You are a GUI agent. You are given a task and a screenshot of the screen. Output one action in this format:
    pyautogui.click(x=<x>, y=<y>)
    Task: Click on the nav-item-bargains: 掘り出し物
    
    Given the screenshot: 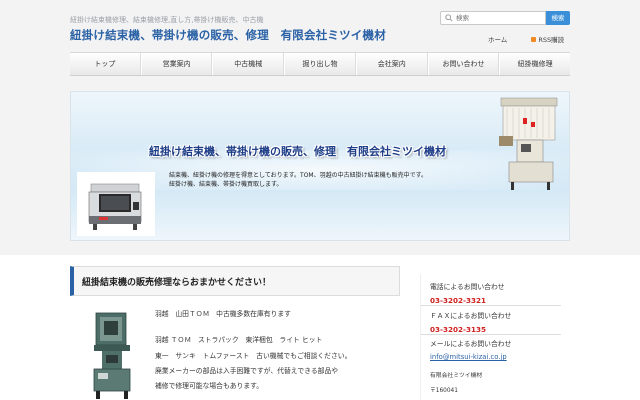 What is the action you would take?
    pyautogui.click(x=320, y=64)
    